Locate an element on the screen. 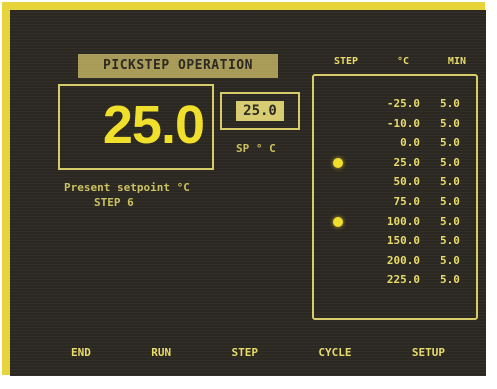  softkey-bar: END RUN STEP CYCLE SETUP is located at coordinates (258, 353).